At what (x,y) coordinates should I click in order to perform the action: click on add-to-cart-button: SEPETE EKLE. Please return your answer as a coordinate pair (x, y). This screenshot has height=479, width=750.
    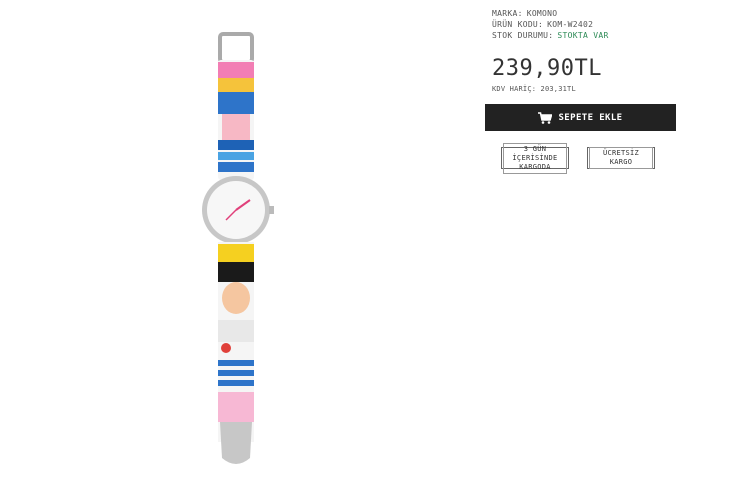
    Looking at the image, I should click on (580, 117).